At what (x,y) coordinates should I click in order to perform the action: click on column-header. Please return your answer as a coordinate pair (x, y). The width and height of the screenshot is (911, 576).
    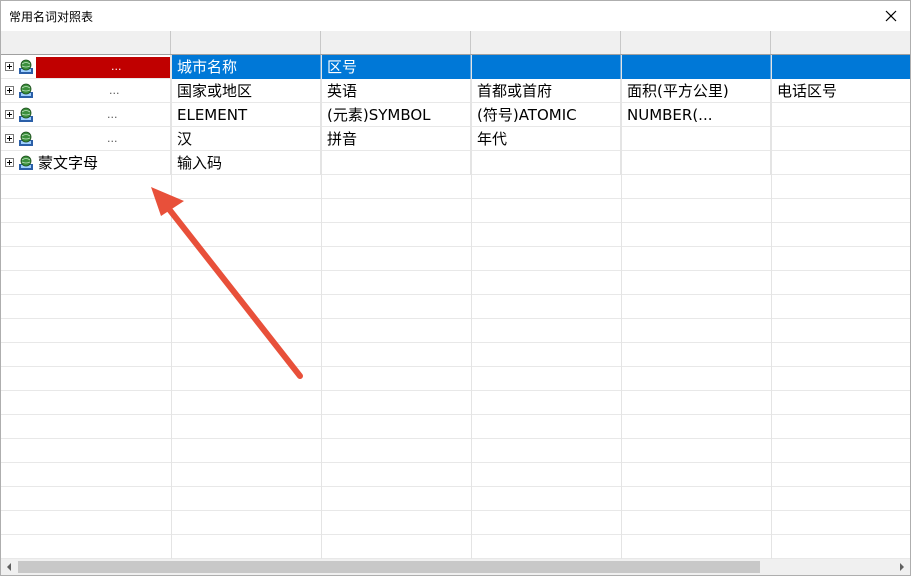
    Looking at the image, I should click on (455, 43).